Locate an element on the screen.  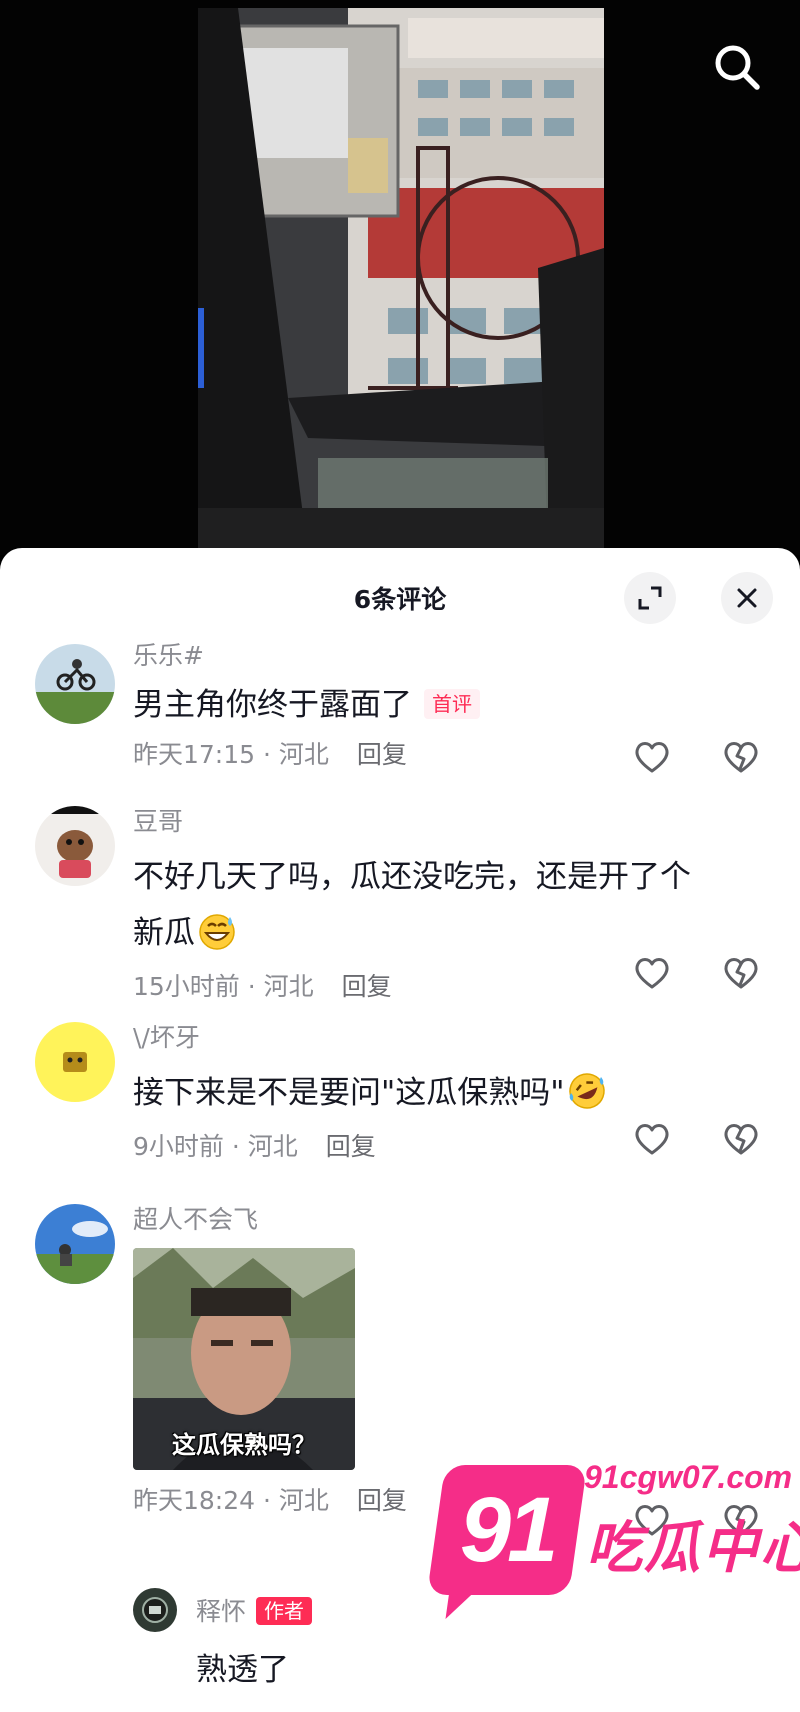
comment-time-location: 9小时前 · 河北 is located at coordinates (215, 1146).